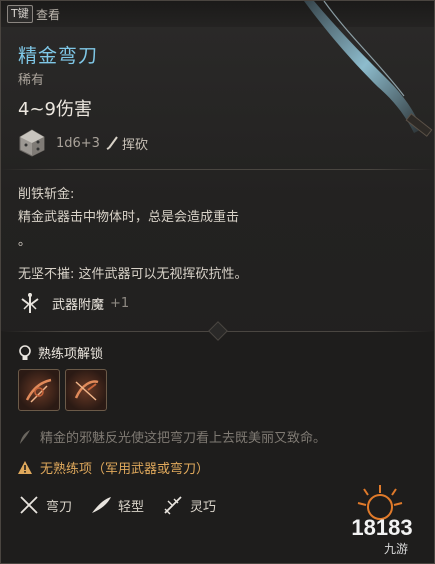 This screenshot has height=564, width=435. Describe the element at coordinates (102, 505) in the screenshot. I see `feather-icon` at that location.